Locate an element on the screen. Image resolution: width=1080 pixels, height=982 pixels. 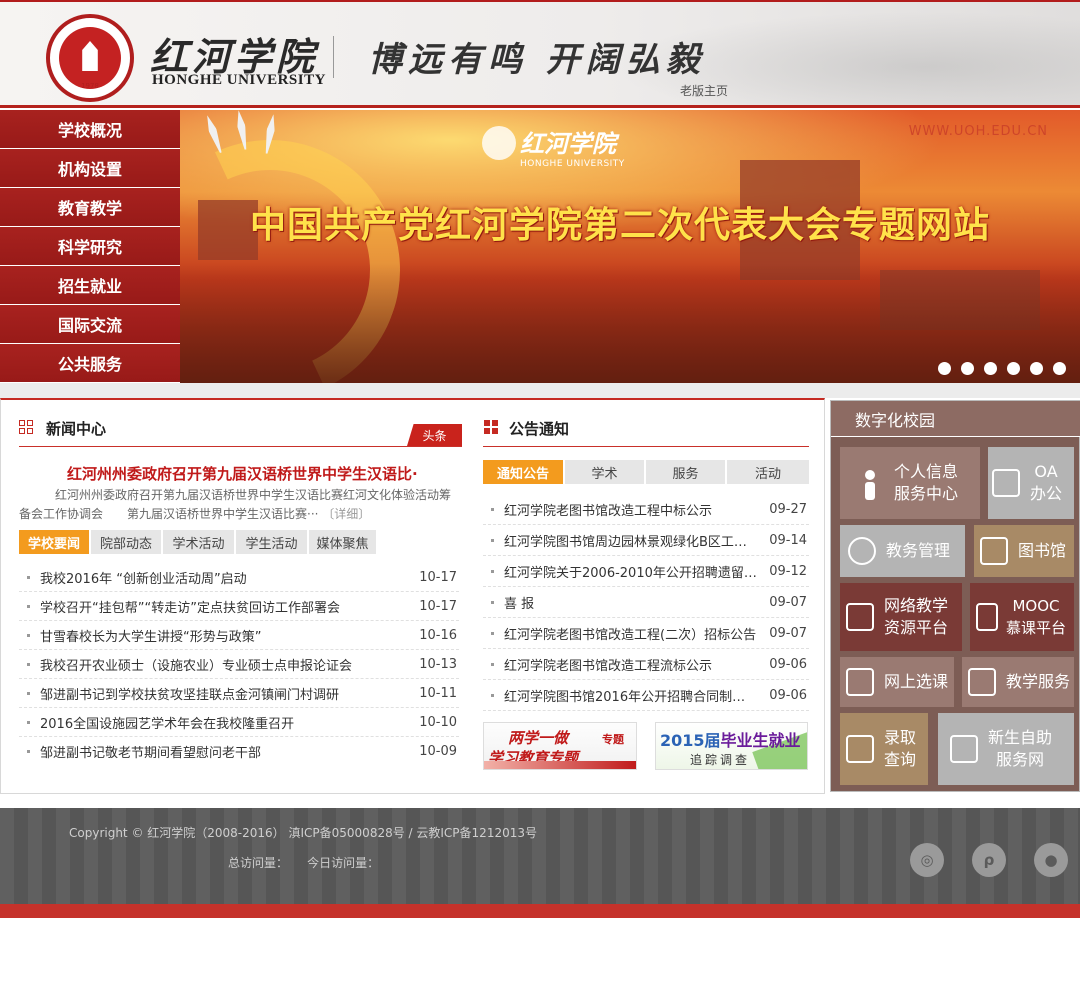
nav-item-international: 国际交流 is located at coordinates (90, 324).